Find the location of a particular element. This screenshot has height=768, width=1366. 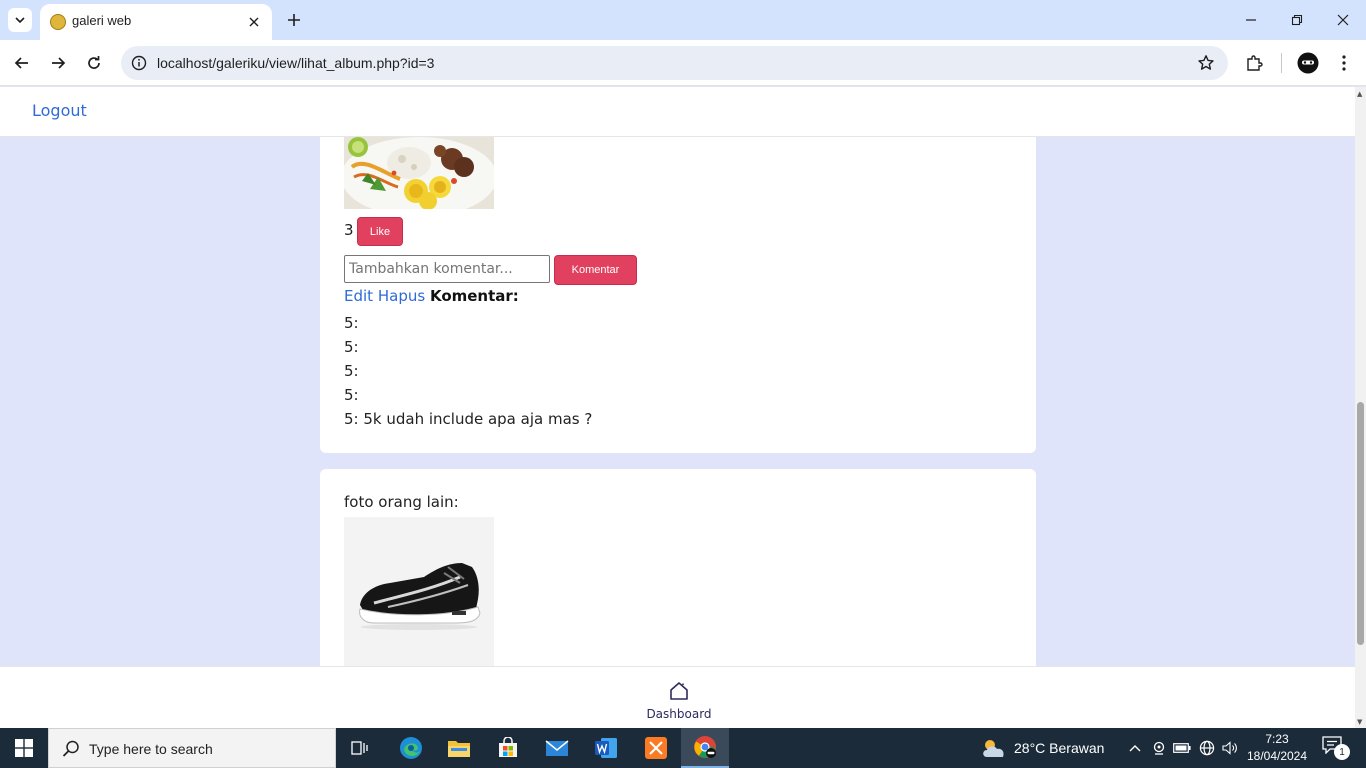

puzzle-icon is located at coordinates (1255, 63).